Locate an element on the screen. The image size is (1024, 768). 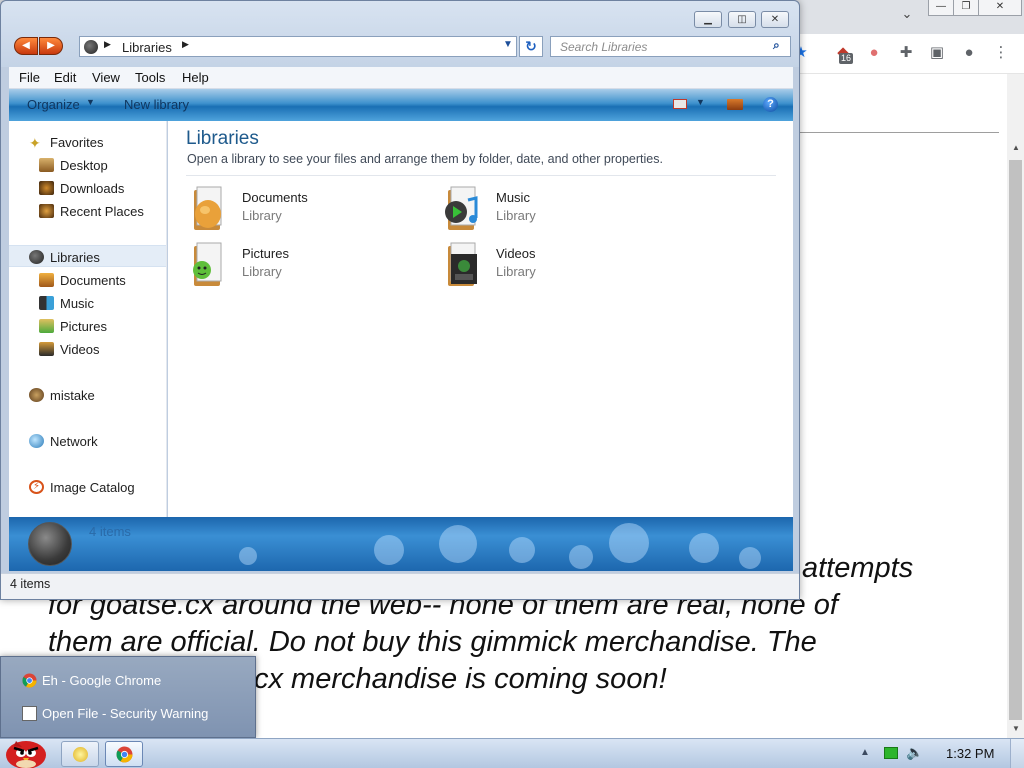
tab-search-chevron-icon: ⌄ is located at coordinates (907, 15).